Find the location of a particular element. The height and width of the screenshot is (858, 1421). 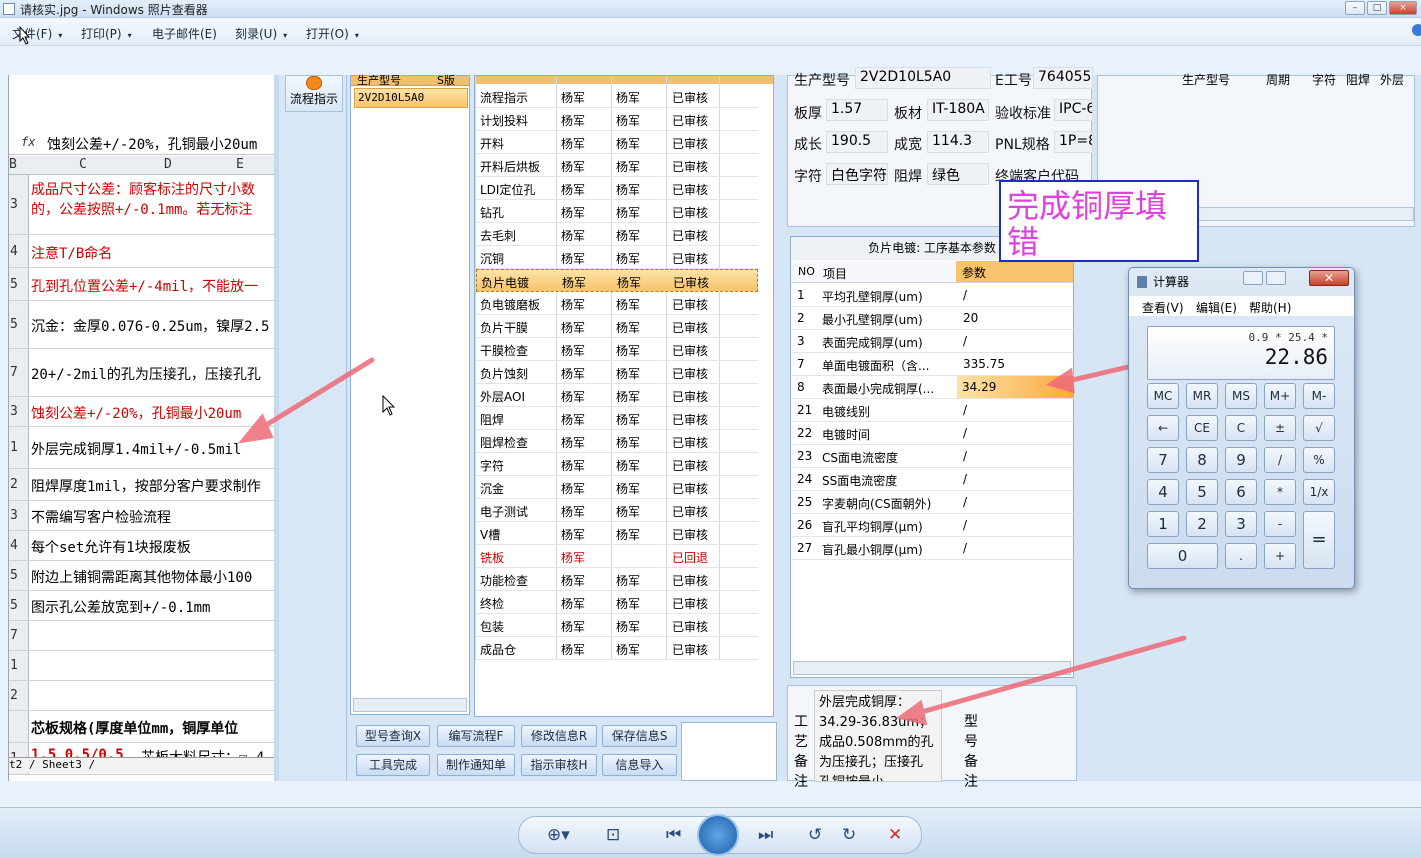

calc-key: C is located at coordinates (1241, 428).